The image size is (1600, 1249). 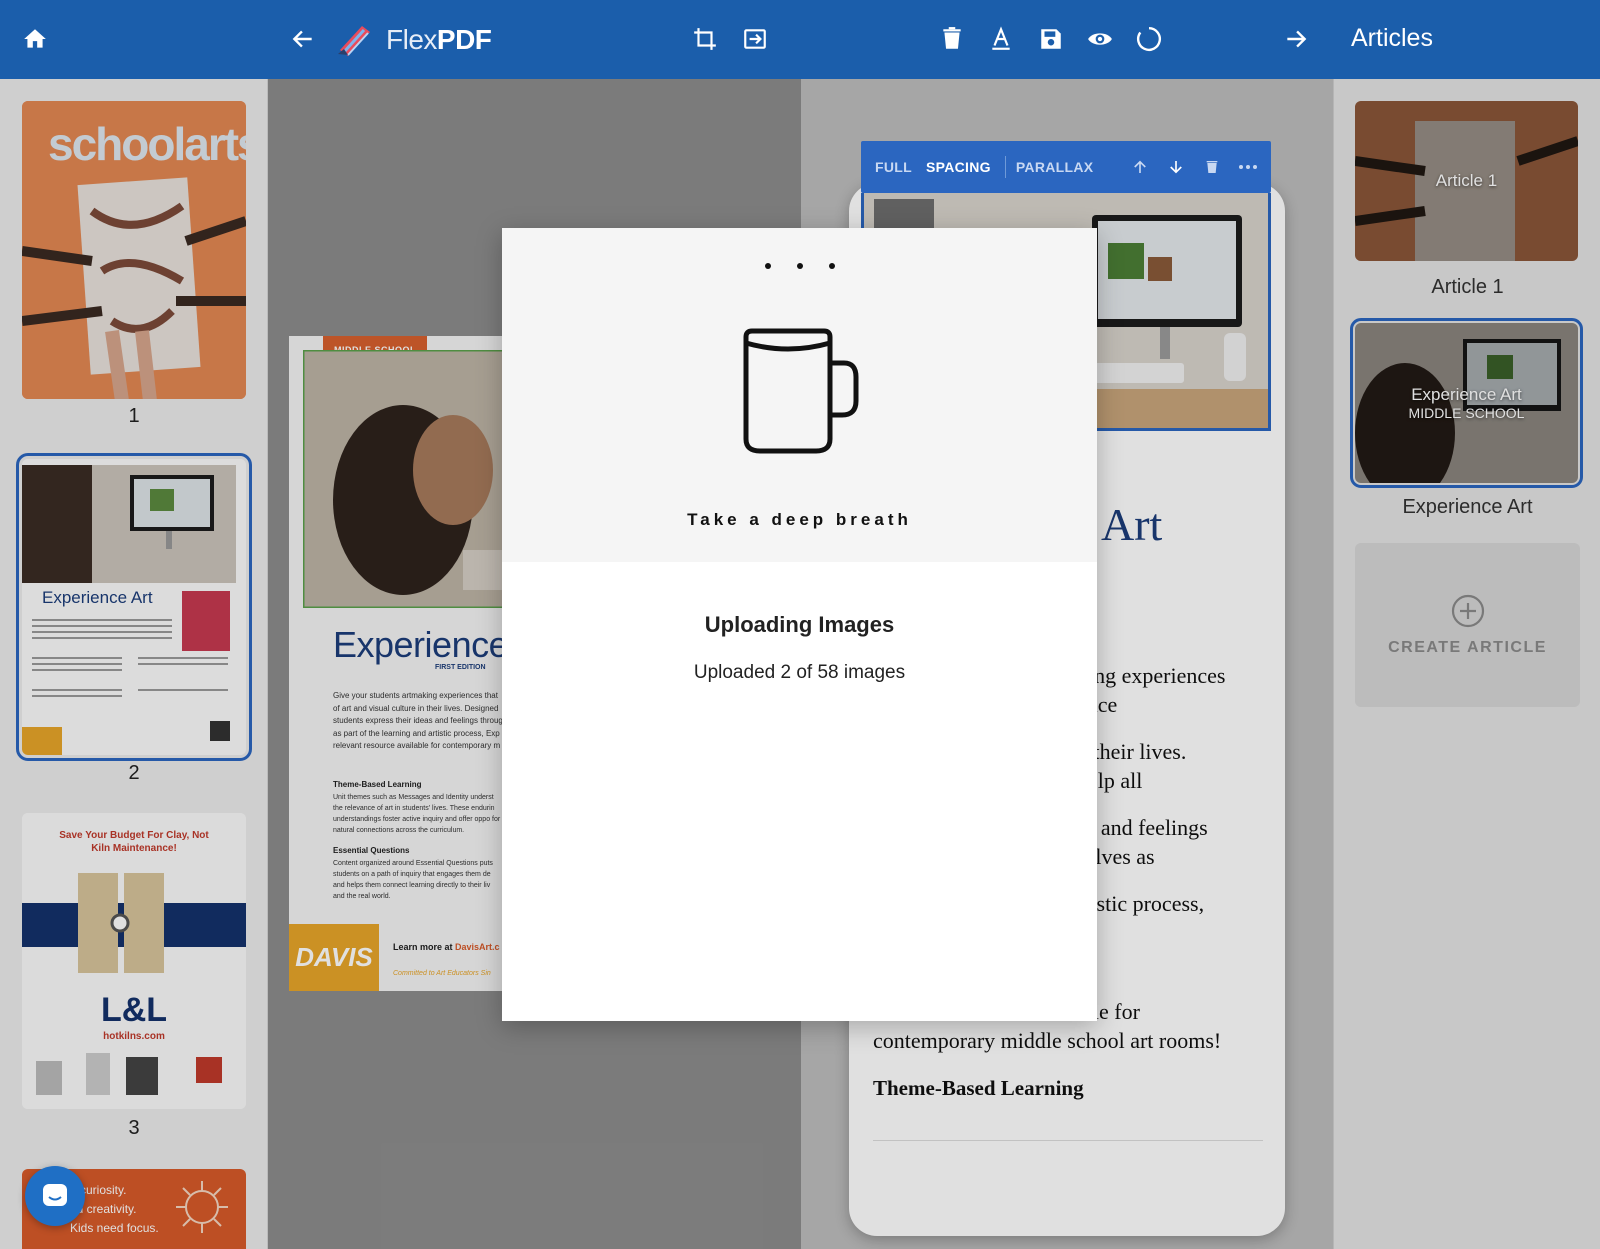 What do you see at coordinates (439, 39) in the screenshot?
I see `app-name: FlexPDF` at bounding box center [439, 39].